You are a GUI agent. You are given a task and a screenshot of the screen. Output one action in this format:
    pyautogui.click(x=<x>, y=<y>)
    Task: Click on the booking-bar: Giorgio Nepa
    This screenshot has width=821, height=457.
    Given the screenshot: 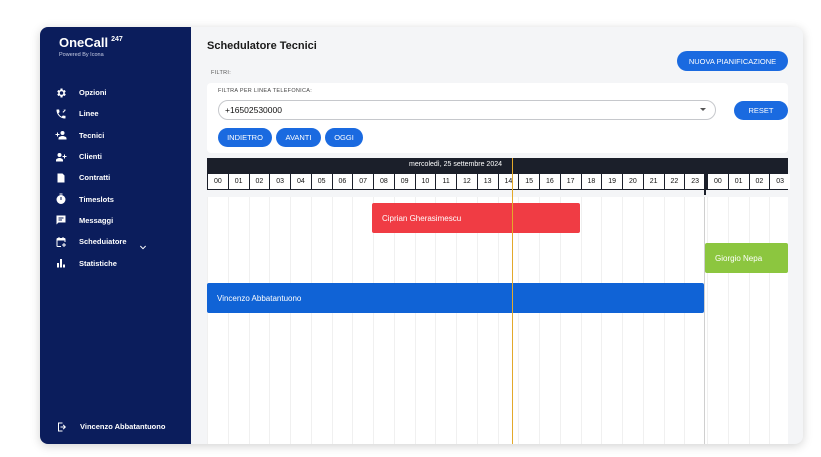 What is the action you would take?
    pyautogui.click(x=746, y=258)
    